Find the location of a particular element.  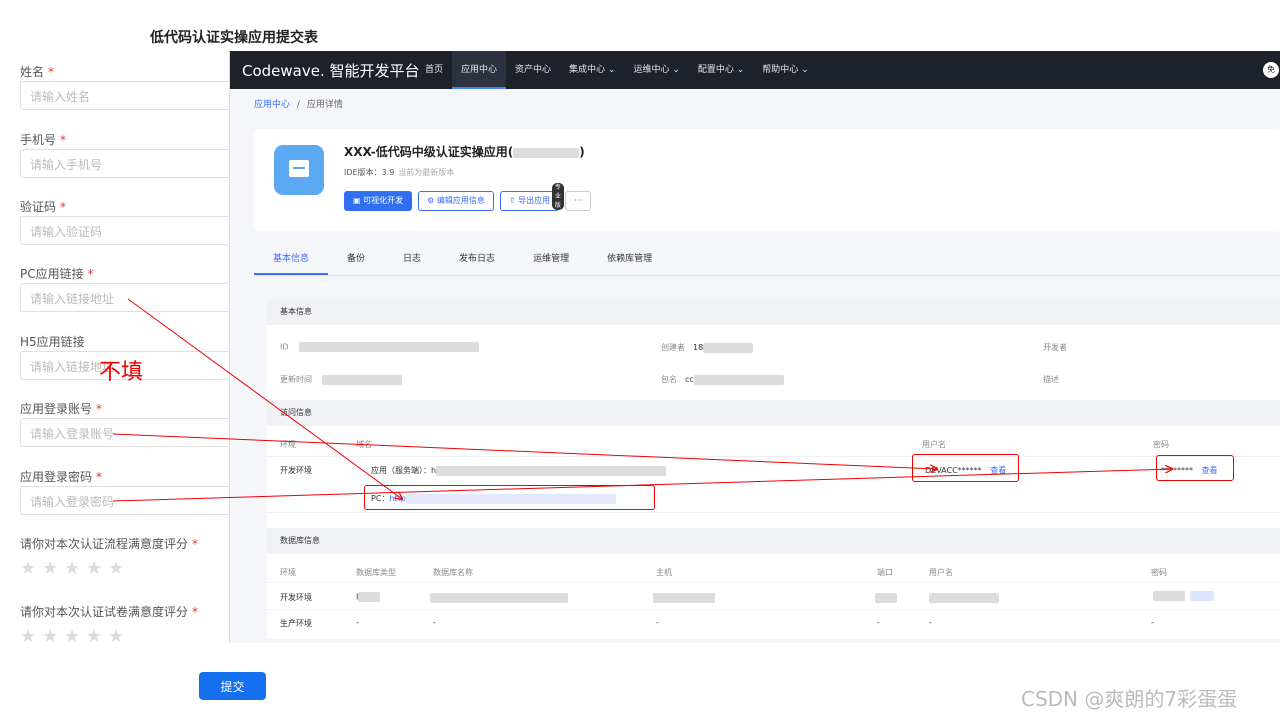

col-env: 环境 is located at coordinates (288, 444).